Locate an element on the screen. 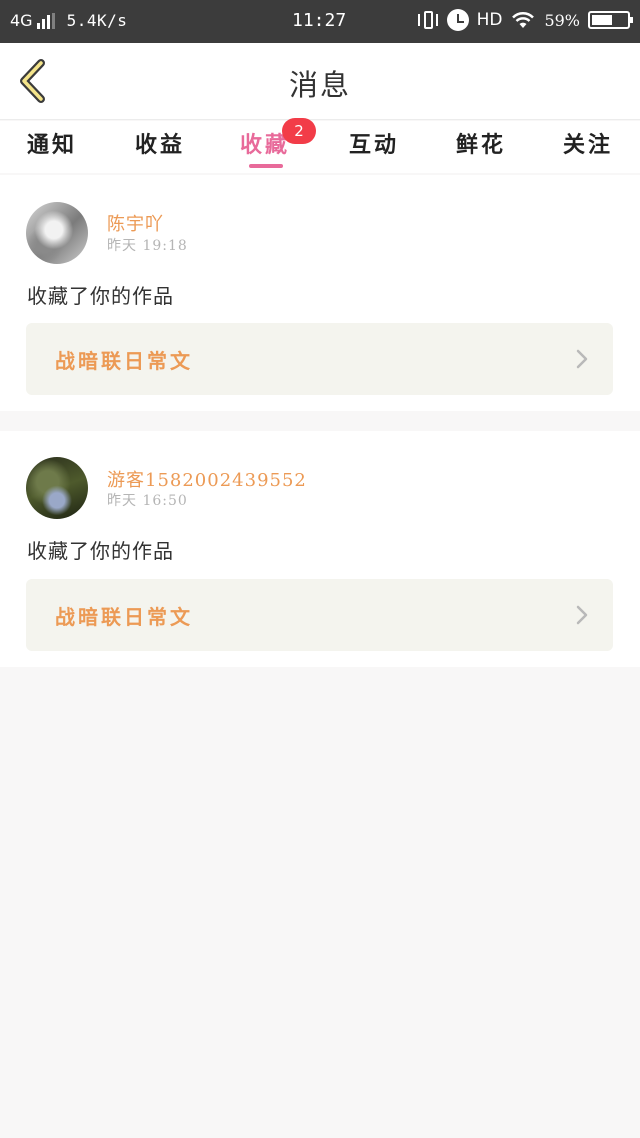 The width and height of the screenshot is (640, 1138). tab-following: 关注 is located at coordinates (588, 148).